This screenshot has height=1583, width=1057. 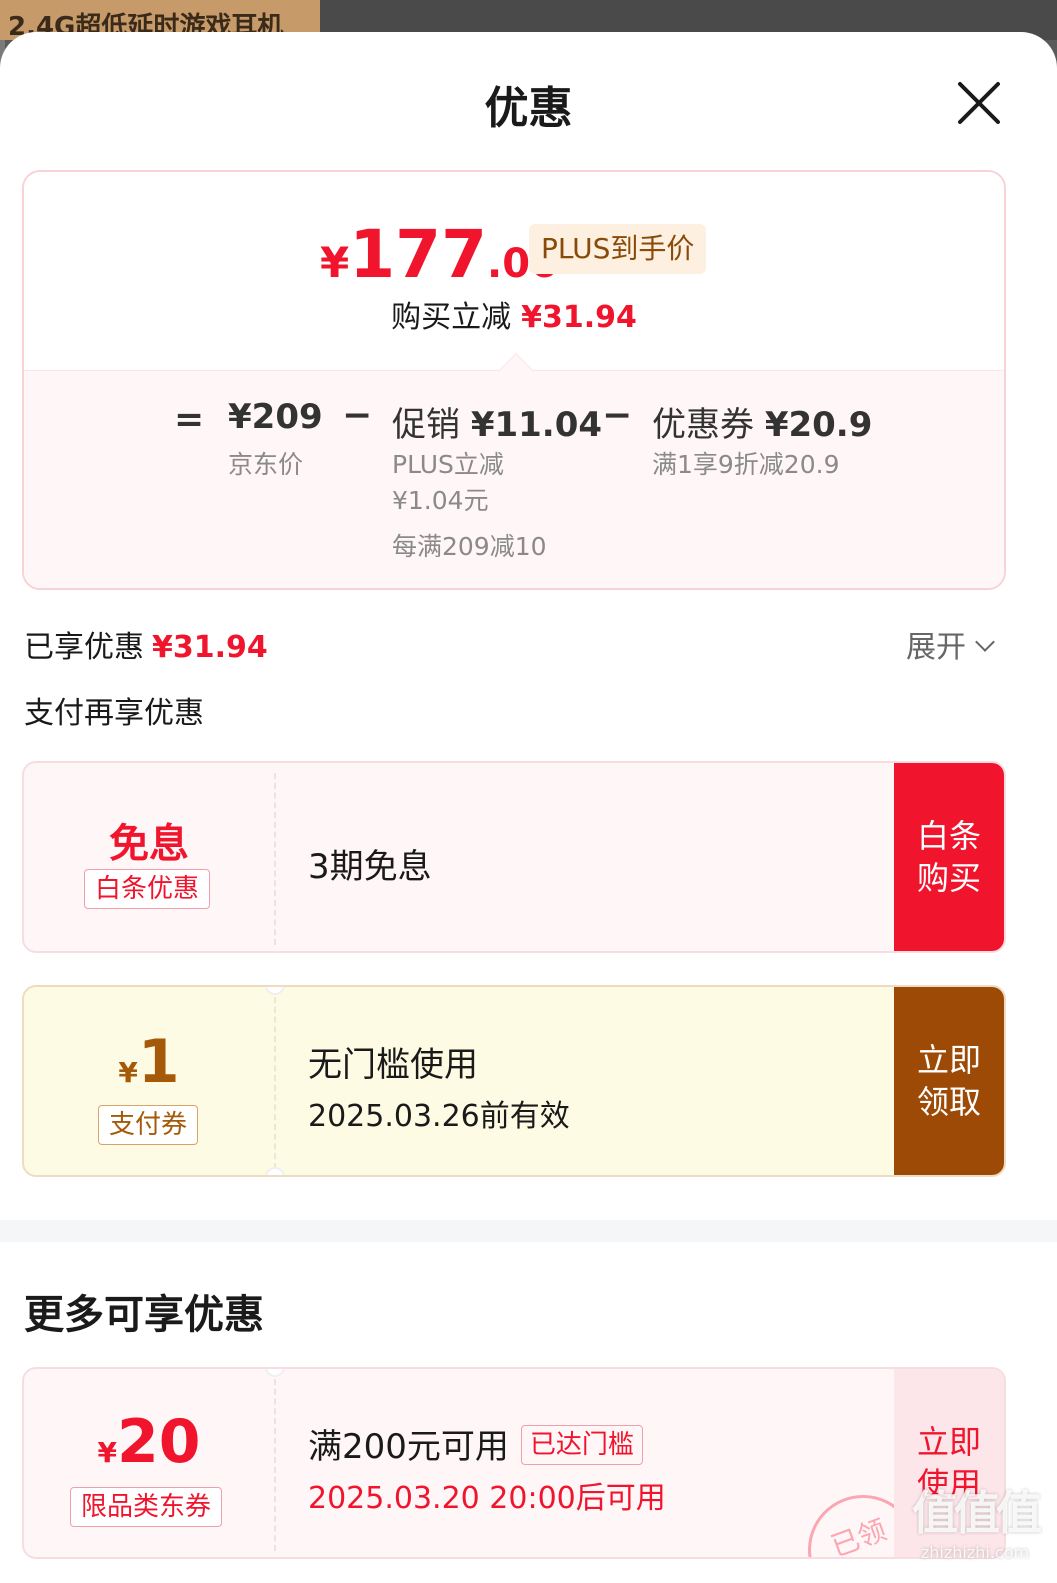 I want to click on coupon-desc: 无门槛使用, so click(x=393, y=1065).